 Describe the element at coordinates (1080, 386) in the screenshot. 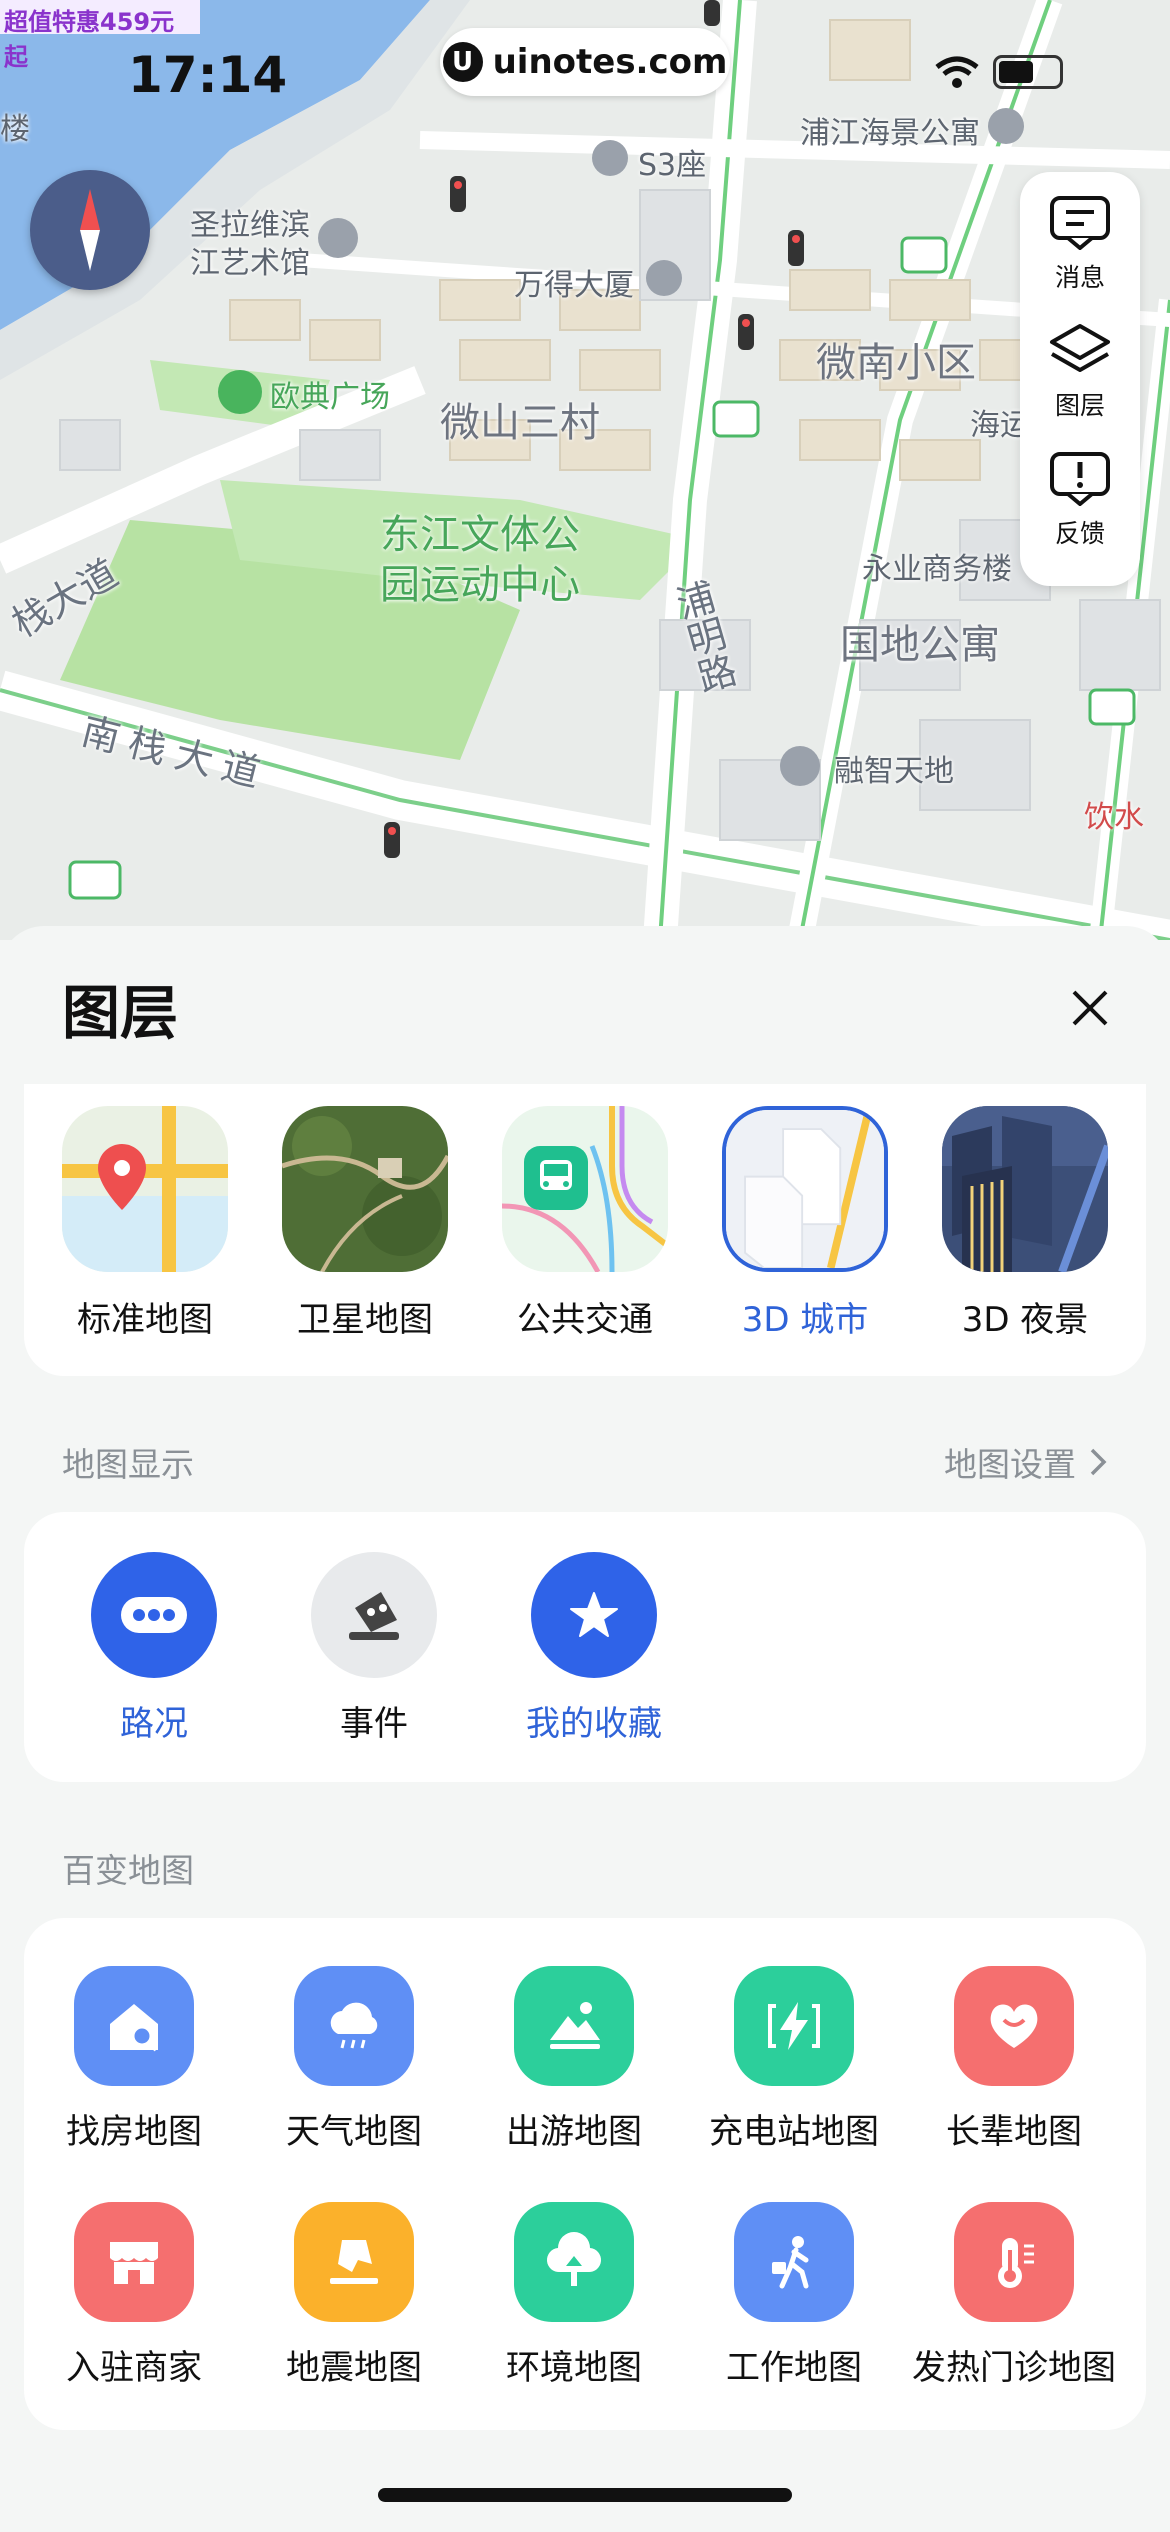

I see `layers-button: 图层` at that location.